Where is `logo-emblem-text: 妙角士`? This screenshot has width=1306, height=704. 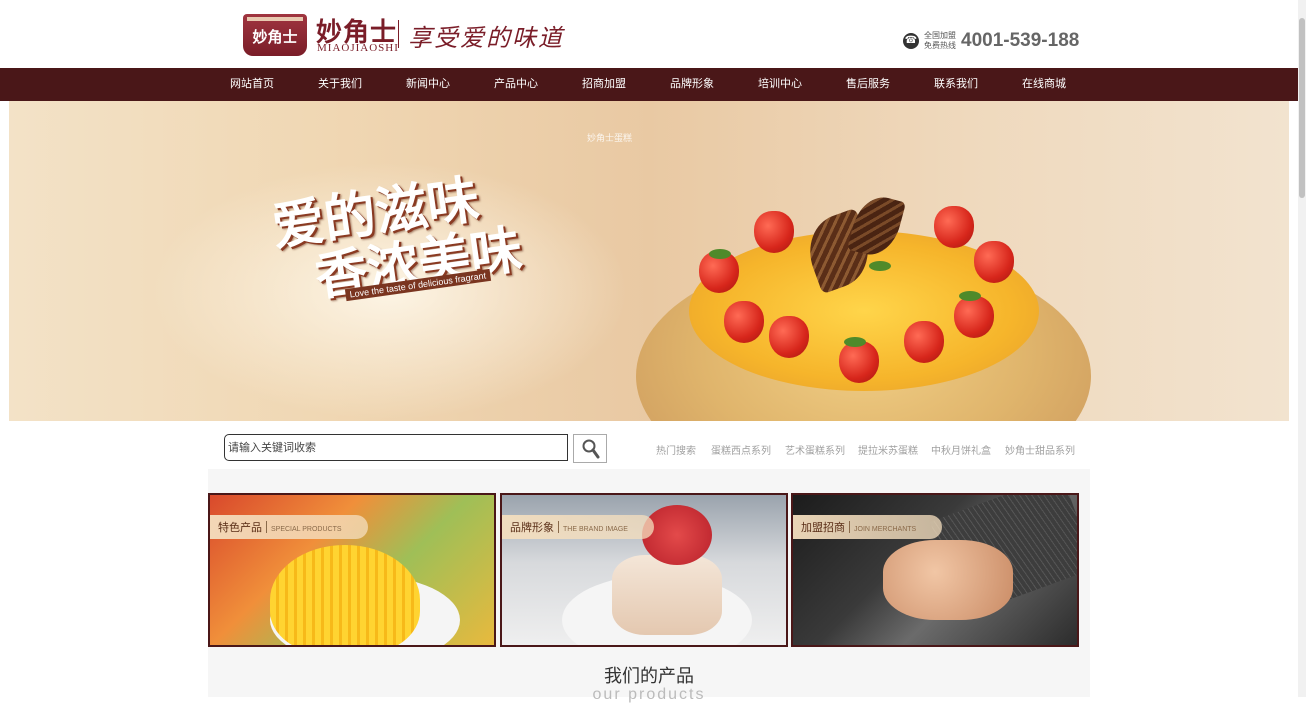
logo-emblem-text: 妙角士 is located at coordinates (275, 37).